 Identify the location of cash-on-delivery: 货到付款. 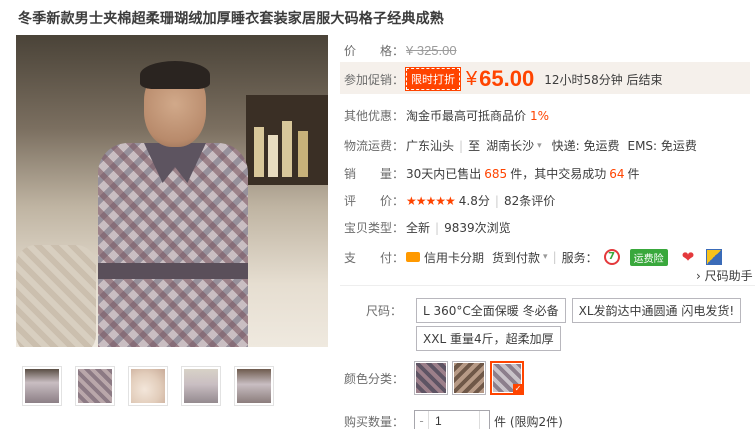
(516, 257).